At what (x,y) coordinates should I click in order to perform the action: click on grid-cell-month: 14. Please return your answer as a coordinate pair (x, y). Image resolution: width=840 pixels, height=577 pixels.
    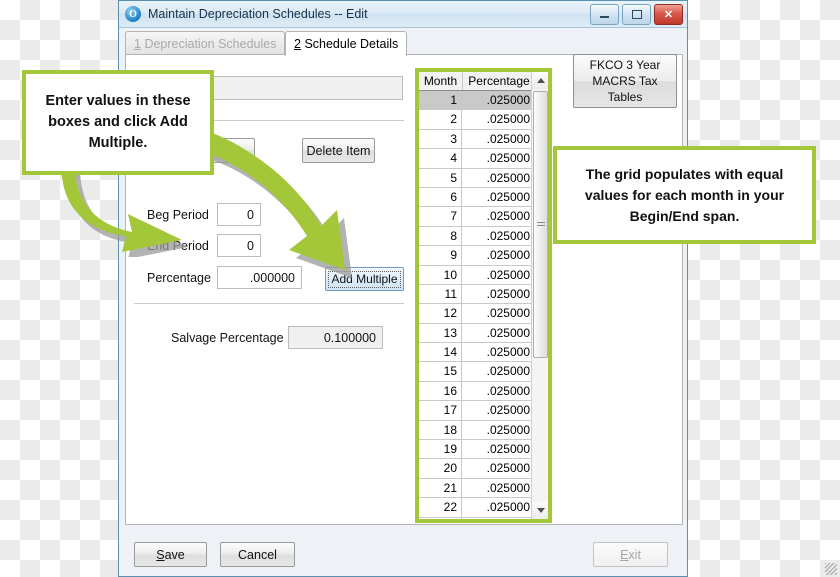
    Looking at the image, I should click on (440, 352).